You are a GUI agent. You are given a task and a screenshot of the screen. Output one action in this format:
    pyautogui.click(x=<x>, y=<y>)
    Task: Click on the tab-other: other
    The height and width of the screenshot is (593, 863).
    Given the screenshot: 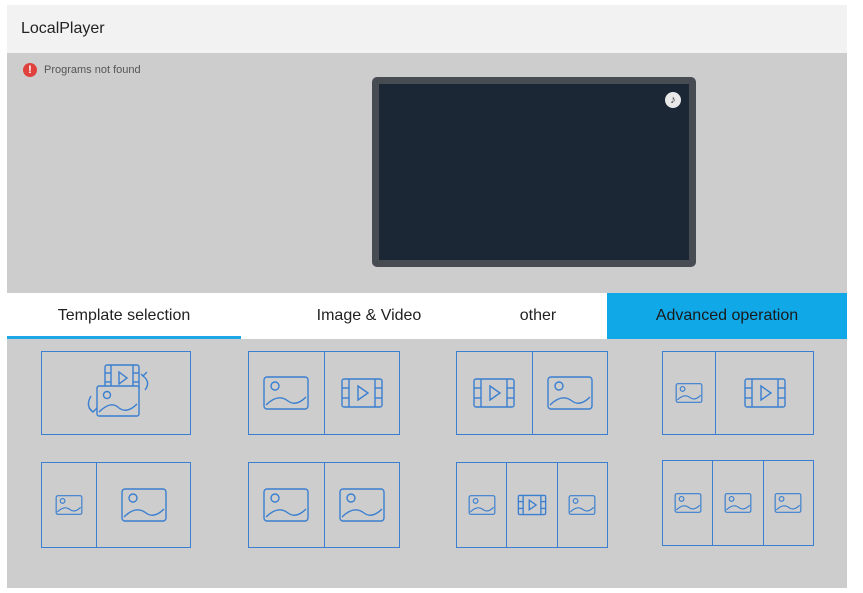 What is the action you would take?
    pyautogui.click(x=538, y=316)
    